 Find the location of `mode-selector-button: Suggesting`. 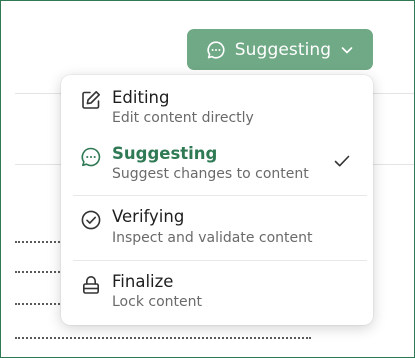

mode-selector-button: Suggesting is located at coordinates (280, 49).